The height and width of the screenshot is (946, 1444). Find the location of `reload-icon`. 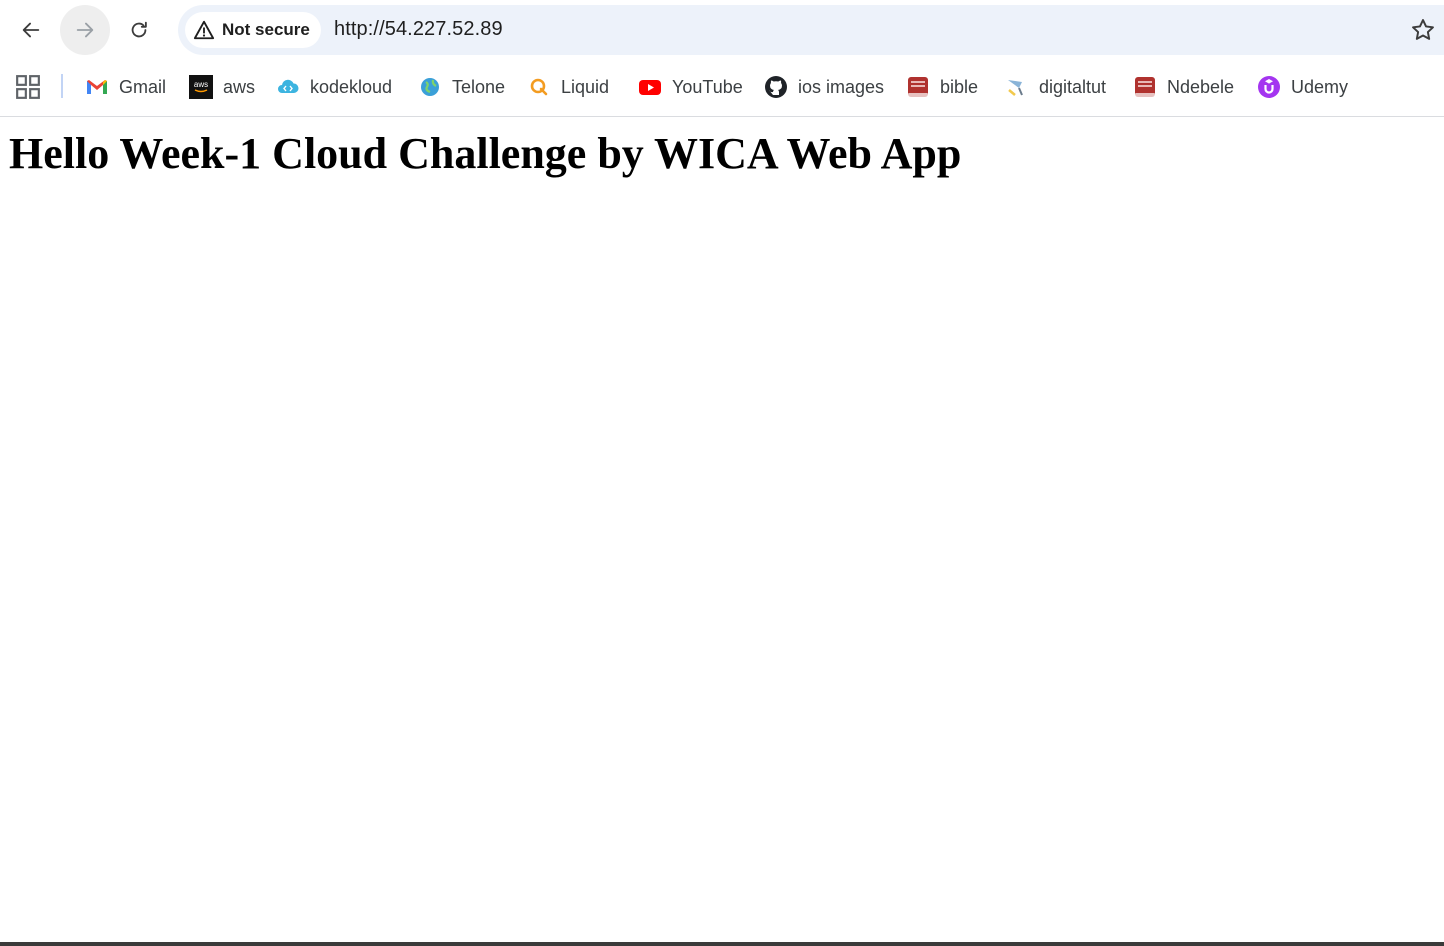

reload-icon is located at coordinates (139, 29).